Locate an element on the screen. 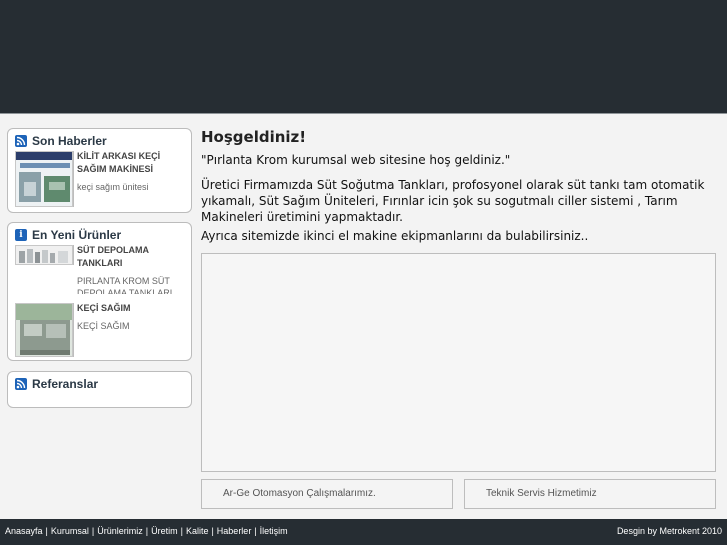  news-item-title: KİLİT ARKASI KEÇİ SAĞIM MAKİNESİ is located at coordinates (131, 163).